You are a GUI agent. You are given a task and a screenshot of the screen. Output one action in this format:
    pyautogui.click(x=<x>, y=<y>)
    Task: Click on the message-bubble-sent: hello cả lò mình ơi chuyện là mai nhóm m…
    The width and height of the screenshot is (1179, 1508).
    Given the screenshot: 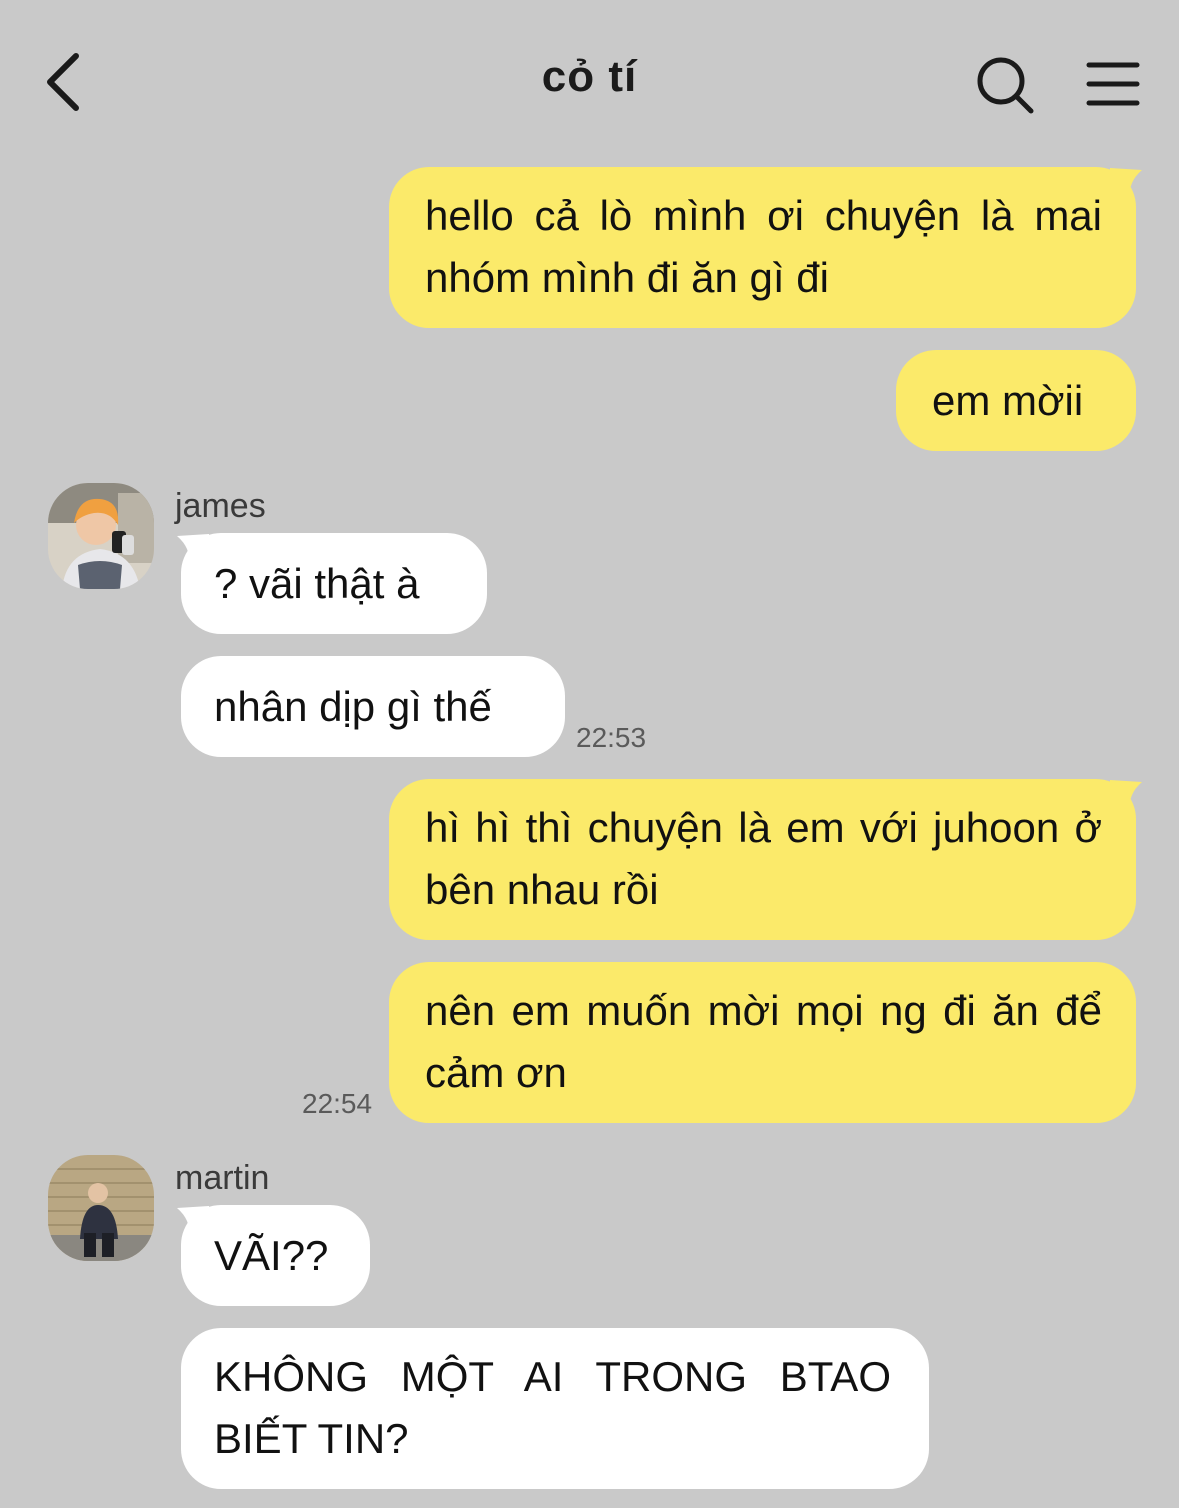 What is the action you would take?
    pyautogui.click(x=762, y=247)
    